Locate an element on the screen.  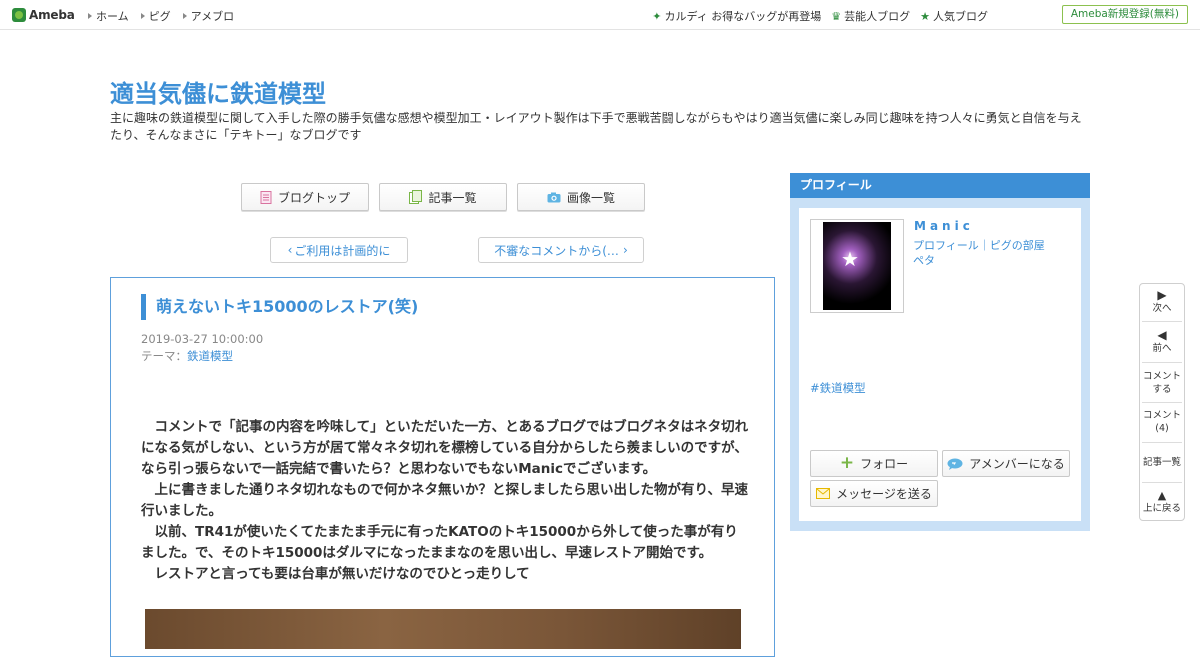
article-title: 萌えないトキ15000のレストア(笑) is located at coordinates (279, 307).